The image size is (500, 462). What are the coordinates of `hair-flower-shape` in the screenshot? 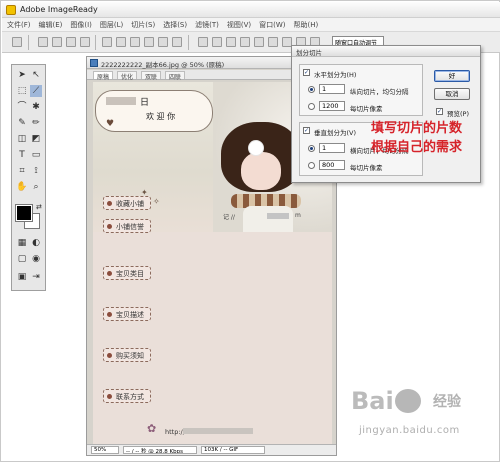 It's located at (256, 148).